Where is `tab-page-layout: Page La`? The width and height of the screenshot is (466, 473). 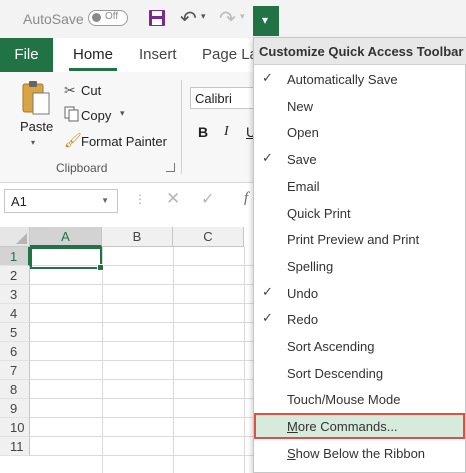
tab-page-layout: Page La is located at coordinates (230, 54).